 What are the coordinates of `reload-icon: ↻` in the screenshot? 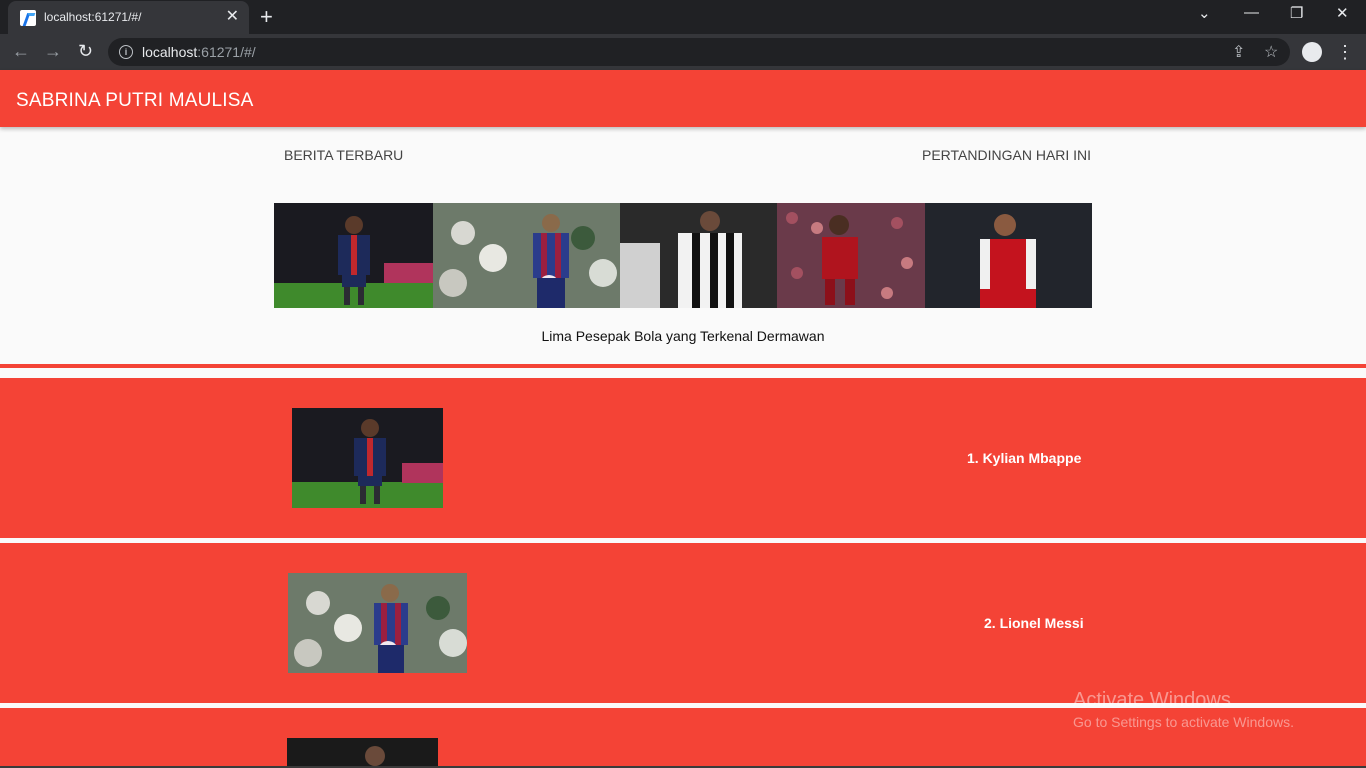 It's located at (85, 51).